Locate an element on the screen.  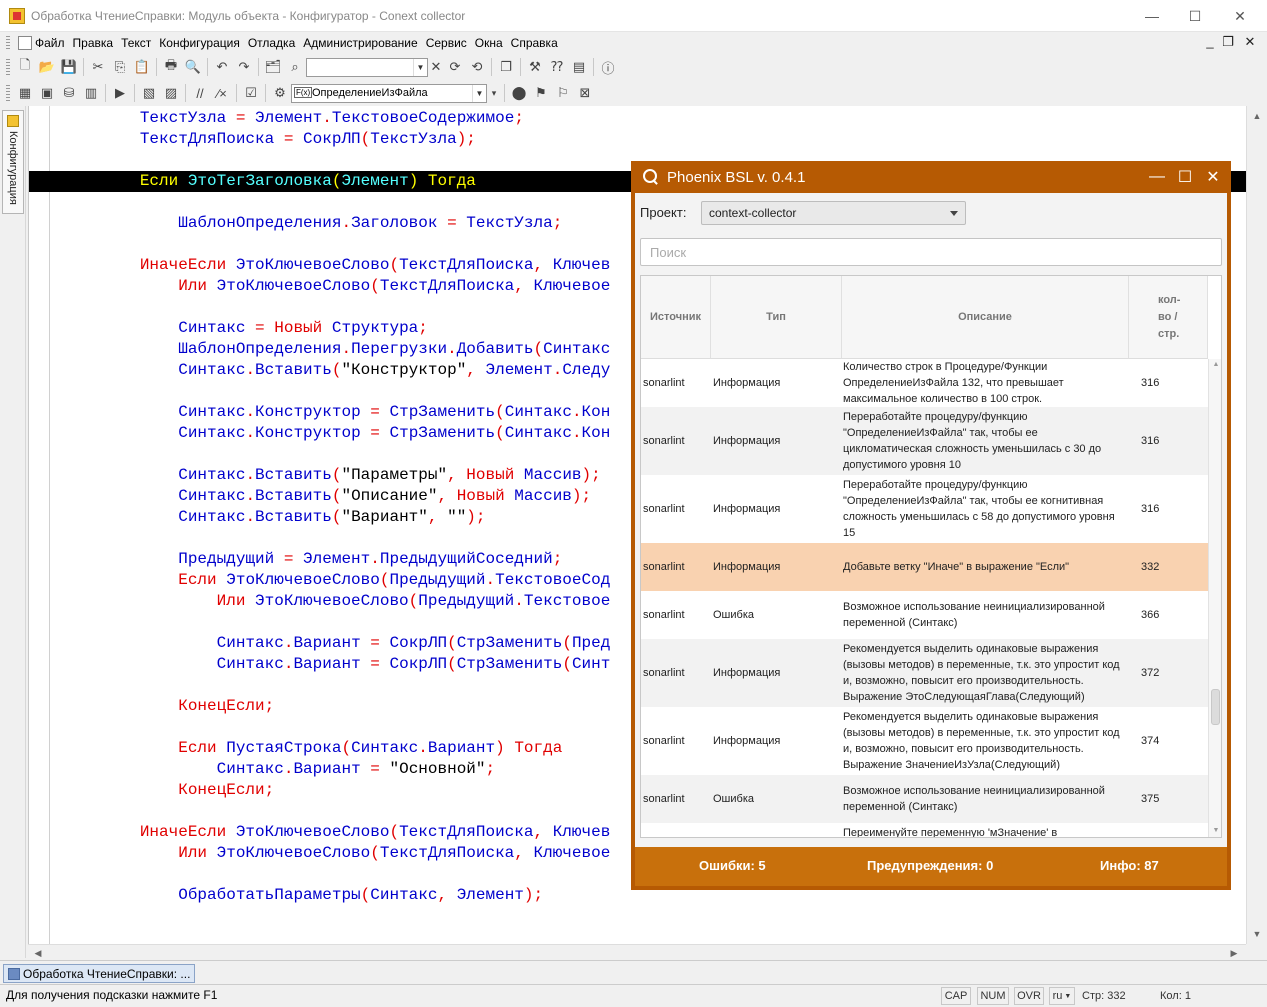
find-prev-icon: ⟲ is located at coordinates (477, 67).